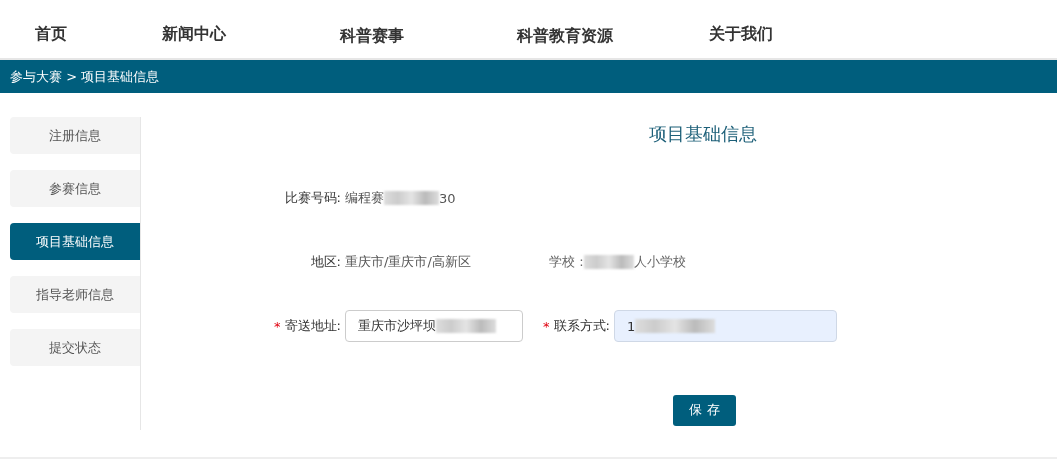 This screenshot has width=1057, height=459. What do you see at coordinates (75, 135) in the screenshot?
I see `sidebar-item: 注册信息` at bounding box center [75, 135].